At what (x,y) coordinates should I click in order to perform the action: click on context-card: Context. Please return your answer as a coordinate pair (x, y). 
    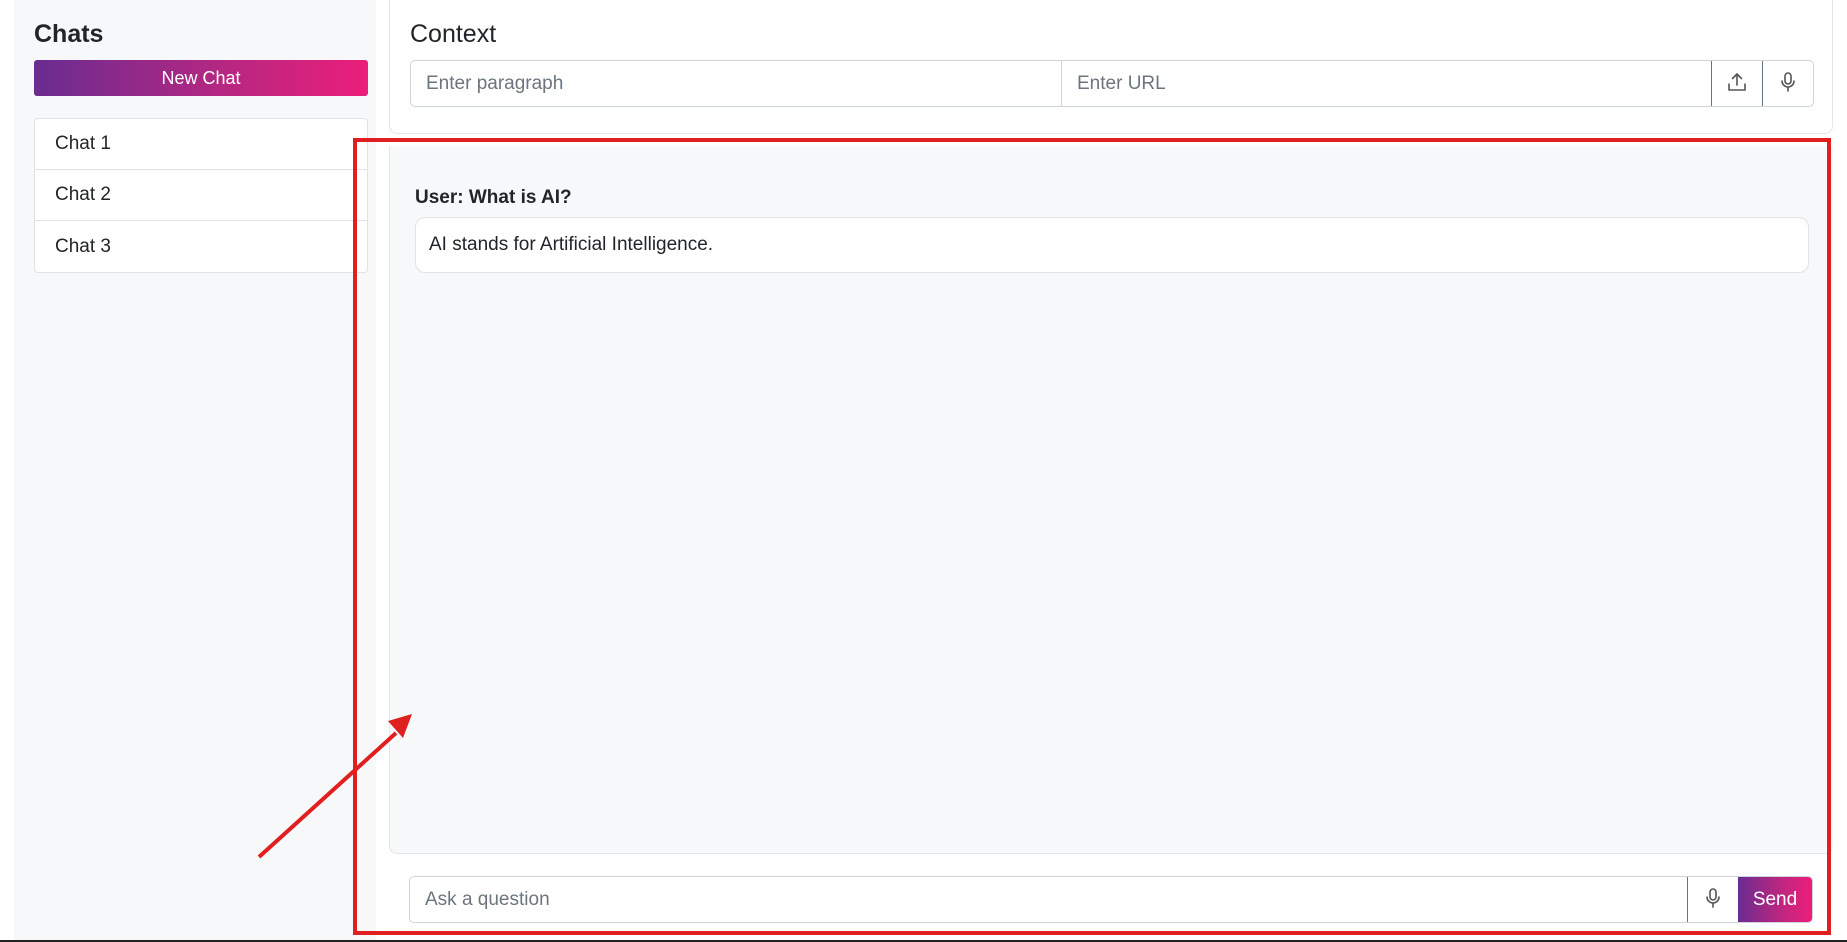
    Looking at the image, I should click on (1111, 67).